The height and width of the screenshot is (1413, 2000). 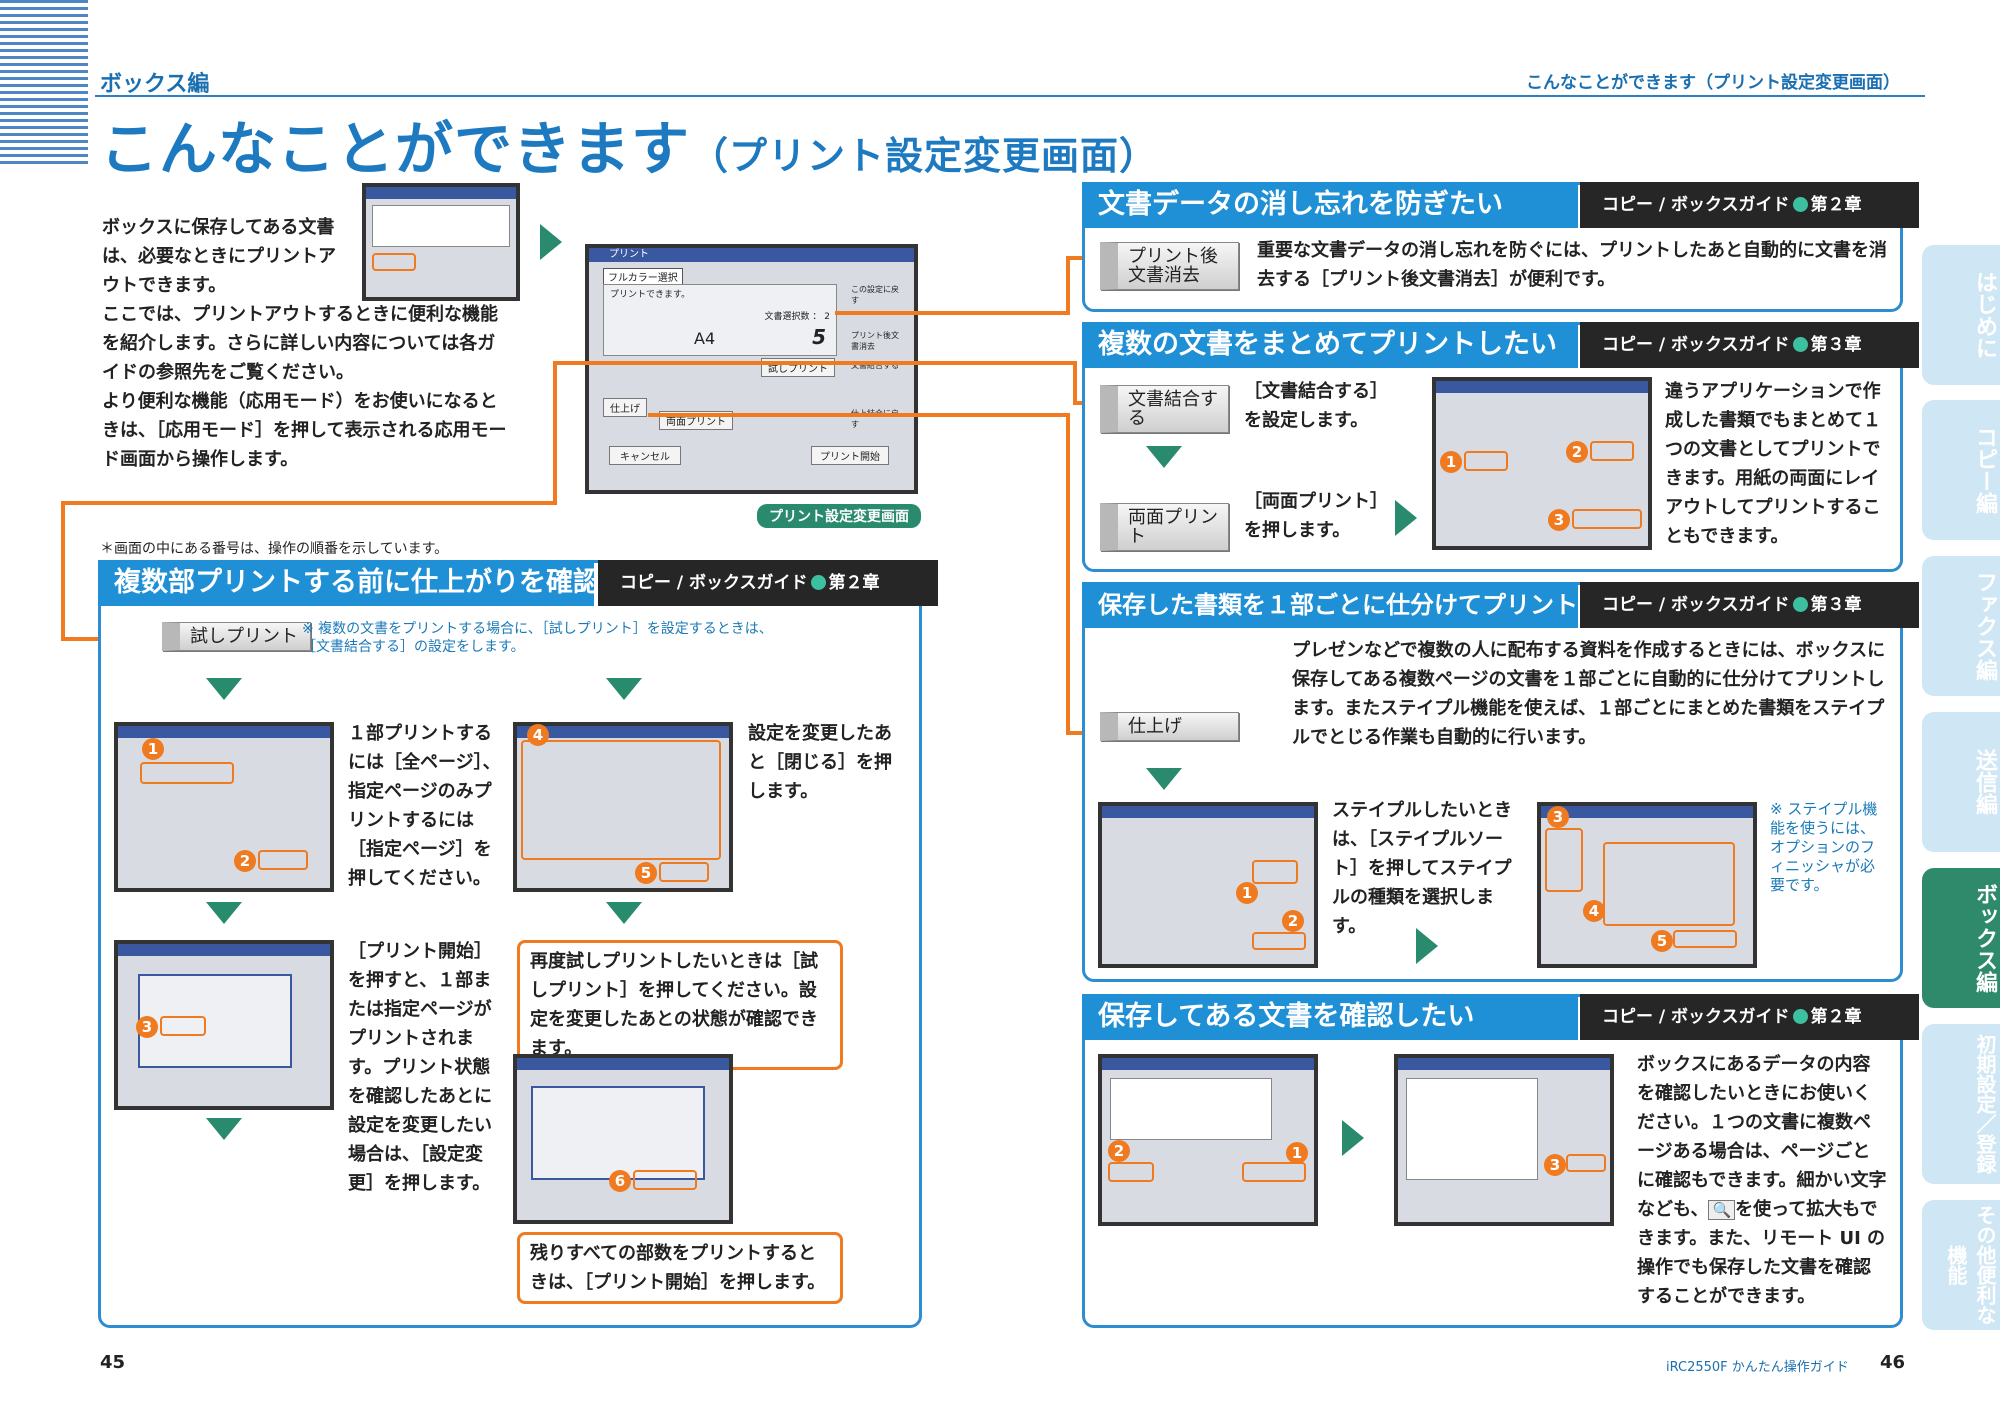 I want to click on check-guide: コピー / ボックスガイド, so click(x=1696, y=1017).